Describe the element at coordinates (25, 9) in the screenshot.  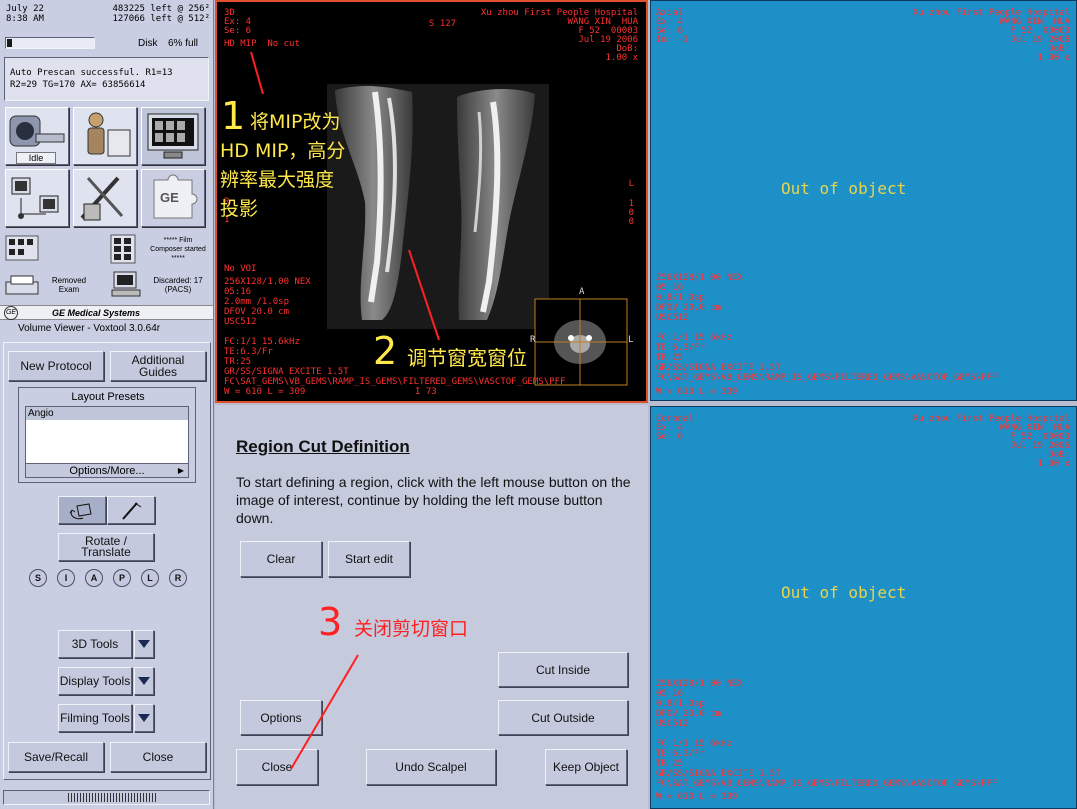
I see `status-date: July 22` at that location.